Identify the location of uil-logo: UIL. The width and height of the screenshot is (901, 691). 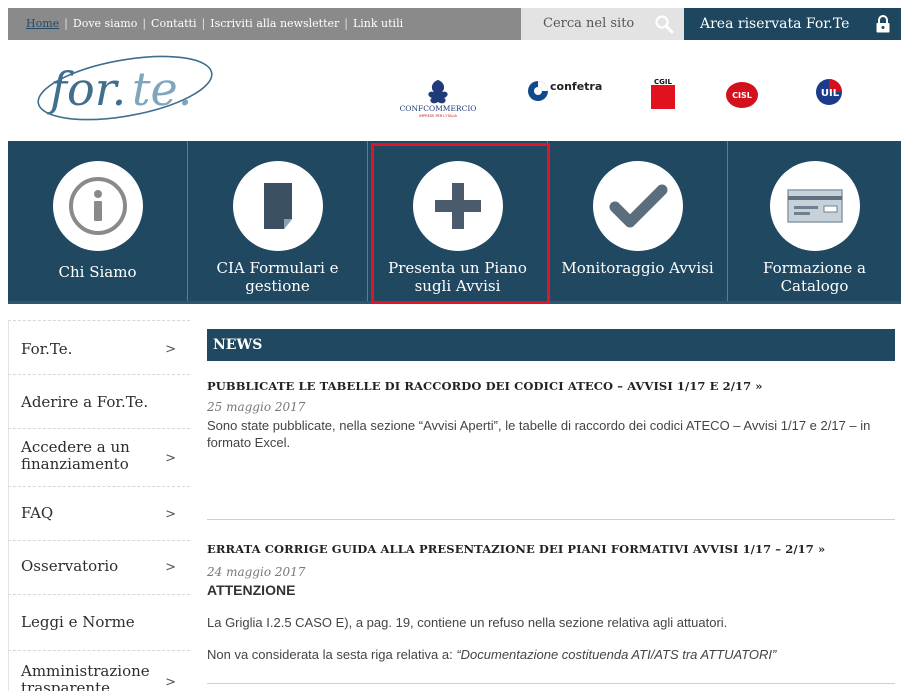
(829, 94).